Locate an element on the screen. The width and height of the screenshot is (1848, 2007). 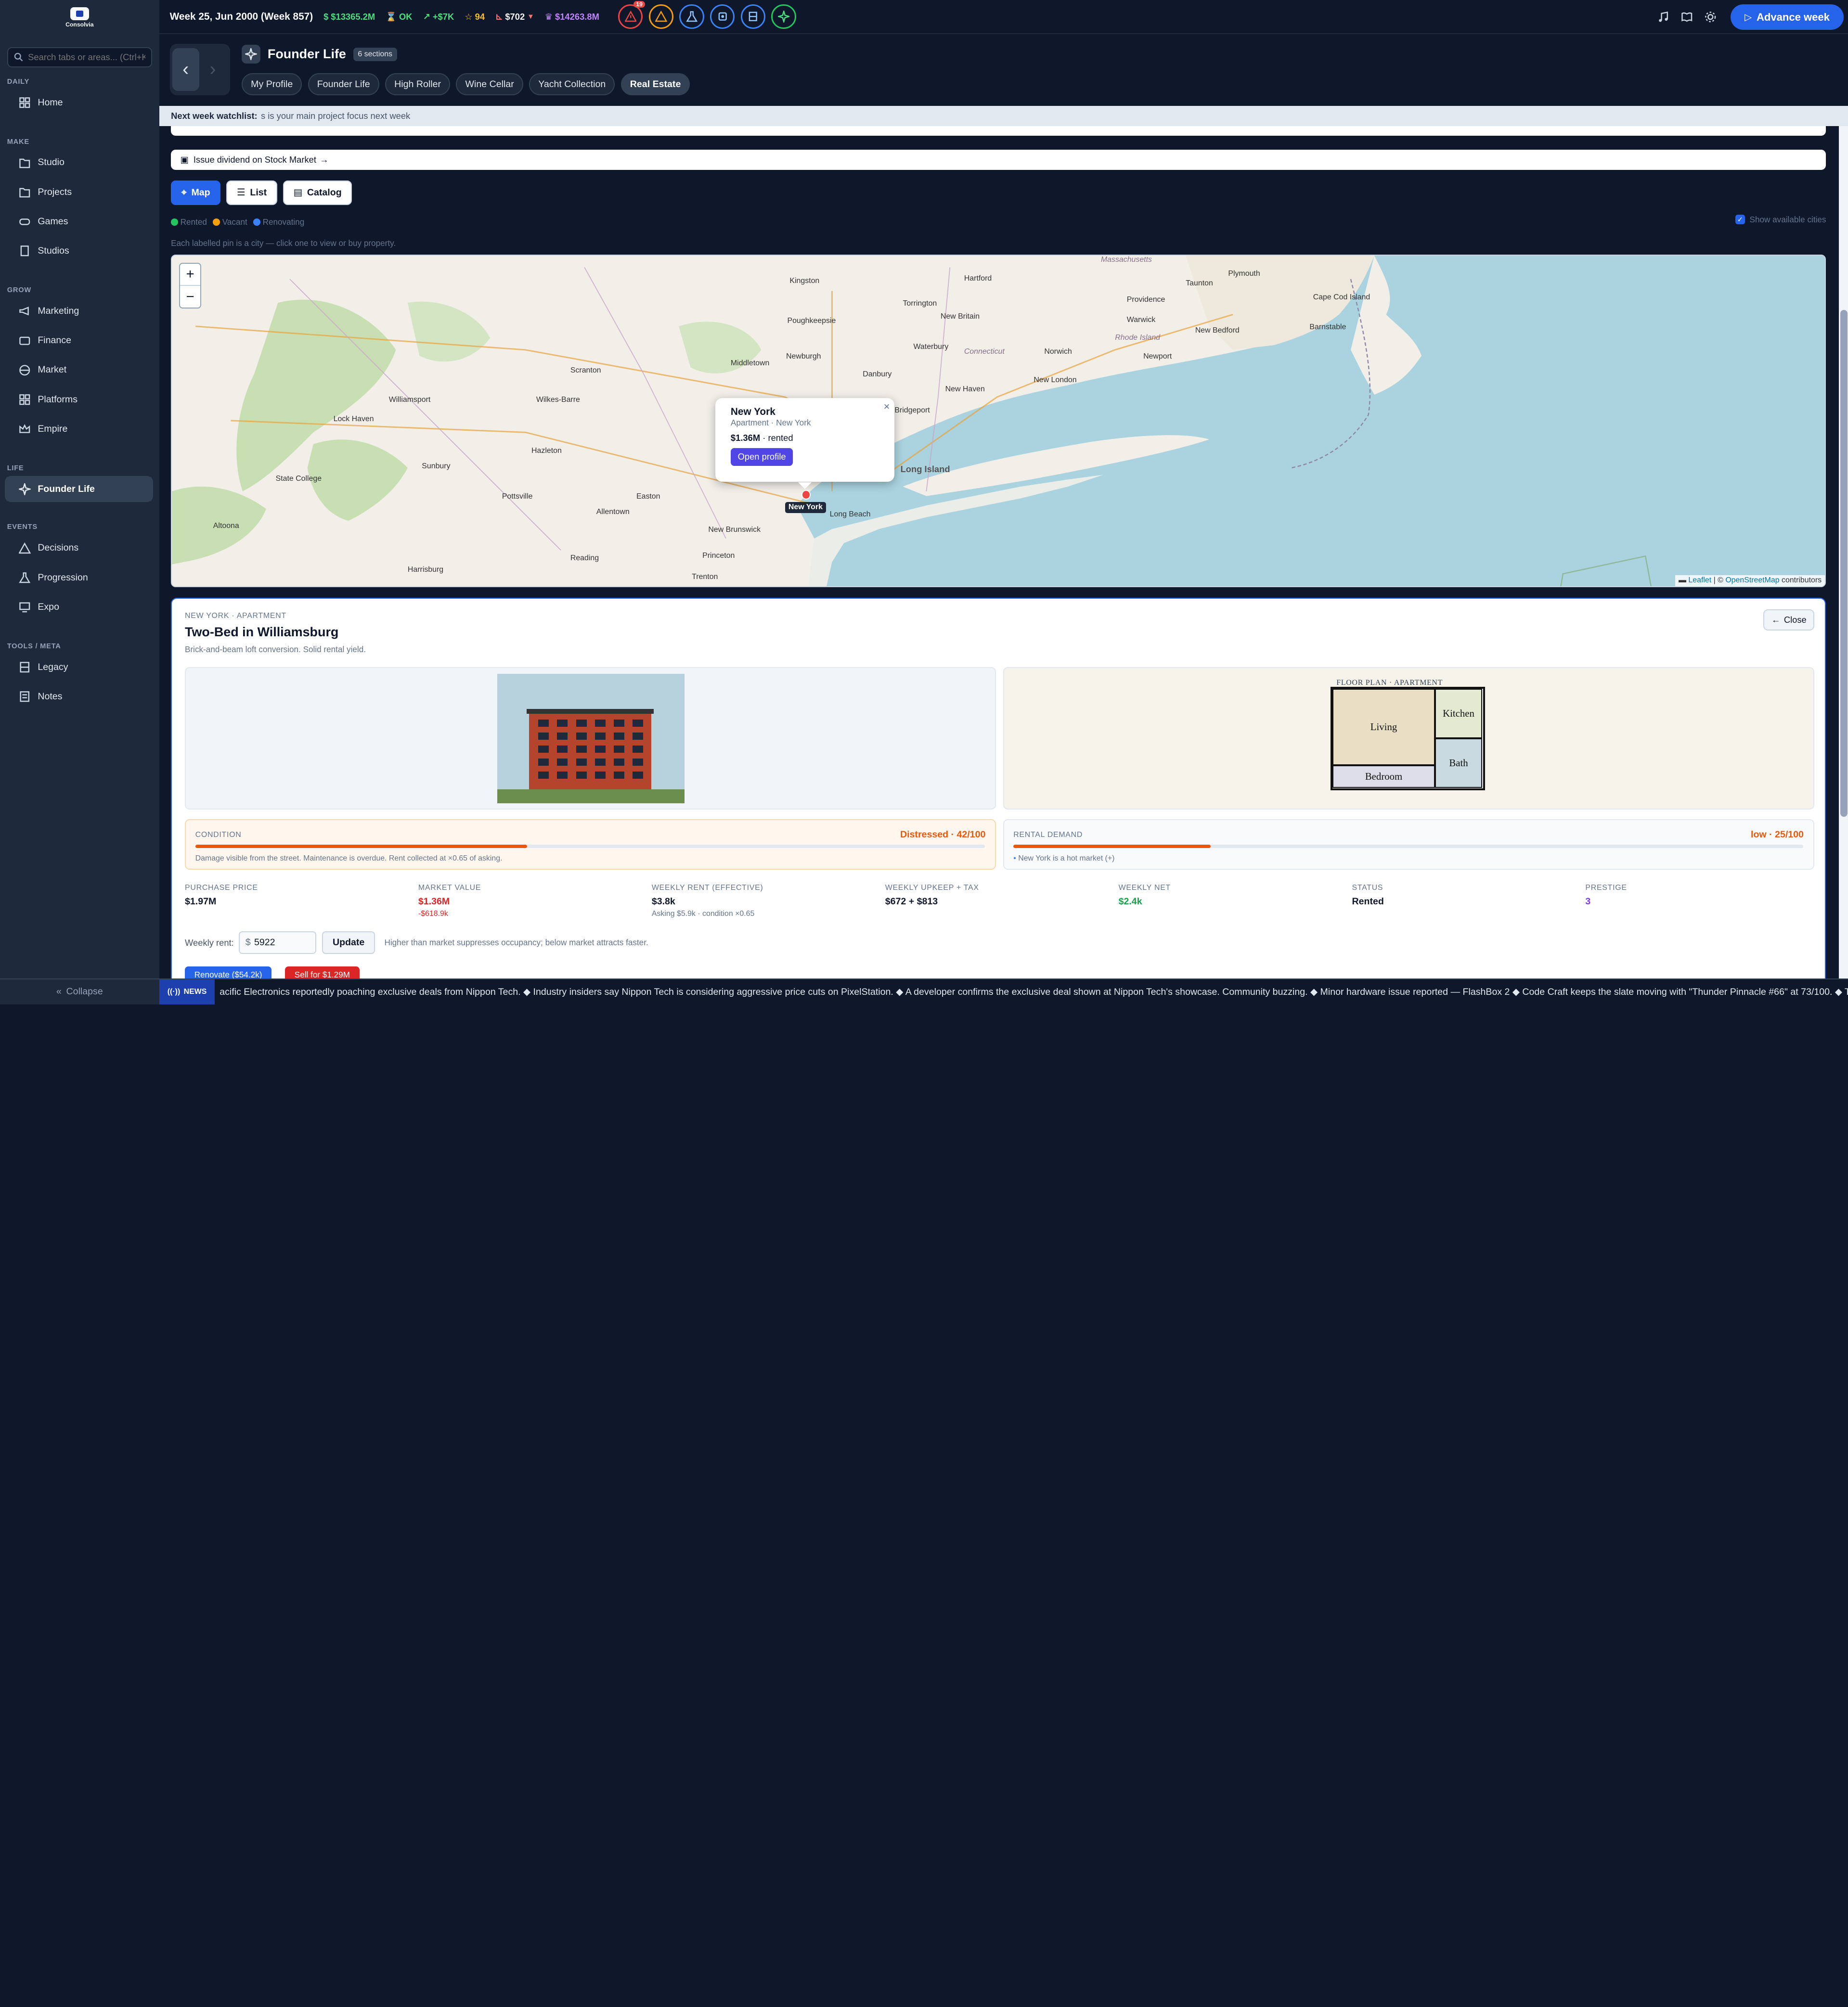
music-icon is located at coordinates (1663, 17).